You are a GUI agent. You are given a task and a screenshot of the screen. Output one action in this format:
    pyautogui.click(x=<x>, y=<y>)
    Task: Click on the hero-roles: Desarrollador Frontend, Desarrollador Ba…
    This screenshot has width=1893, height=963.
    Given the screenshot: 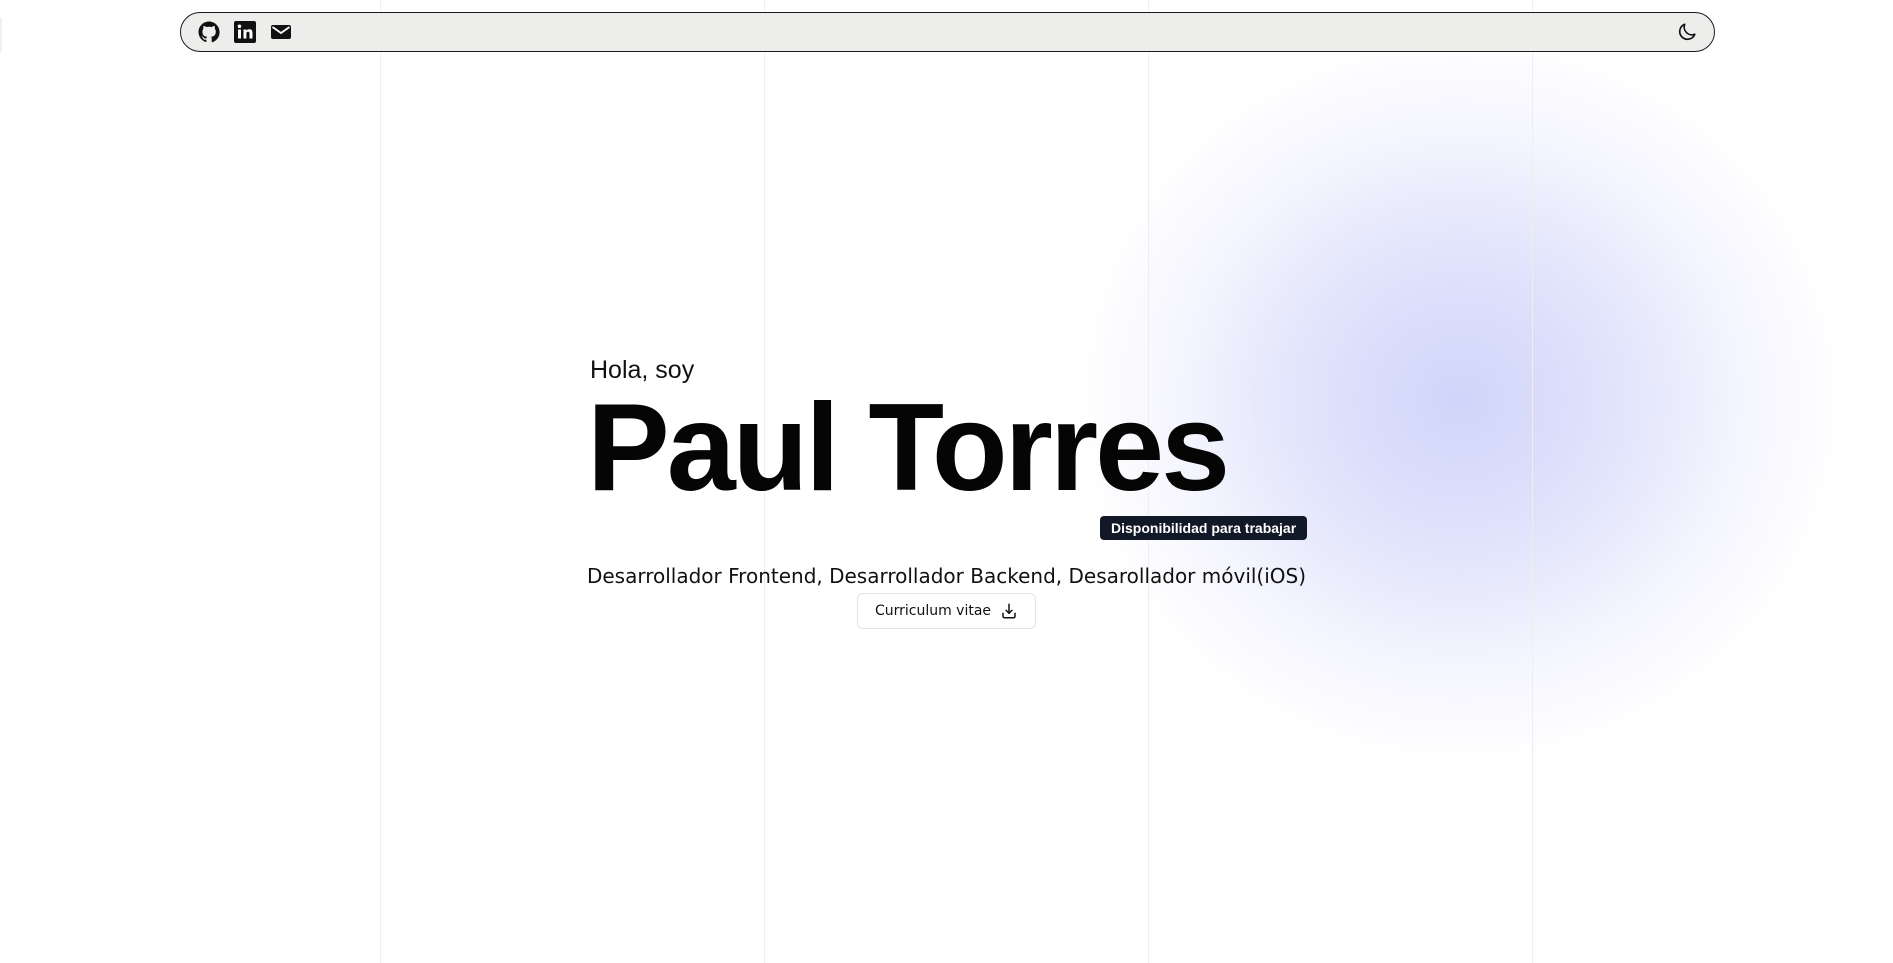 What is the action you would take?
    pyautogui.click(x=946, y=576)
    